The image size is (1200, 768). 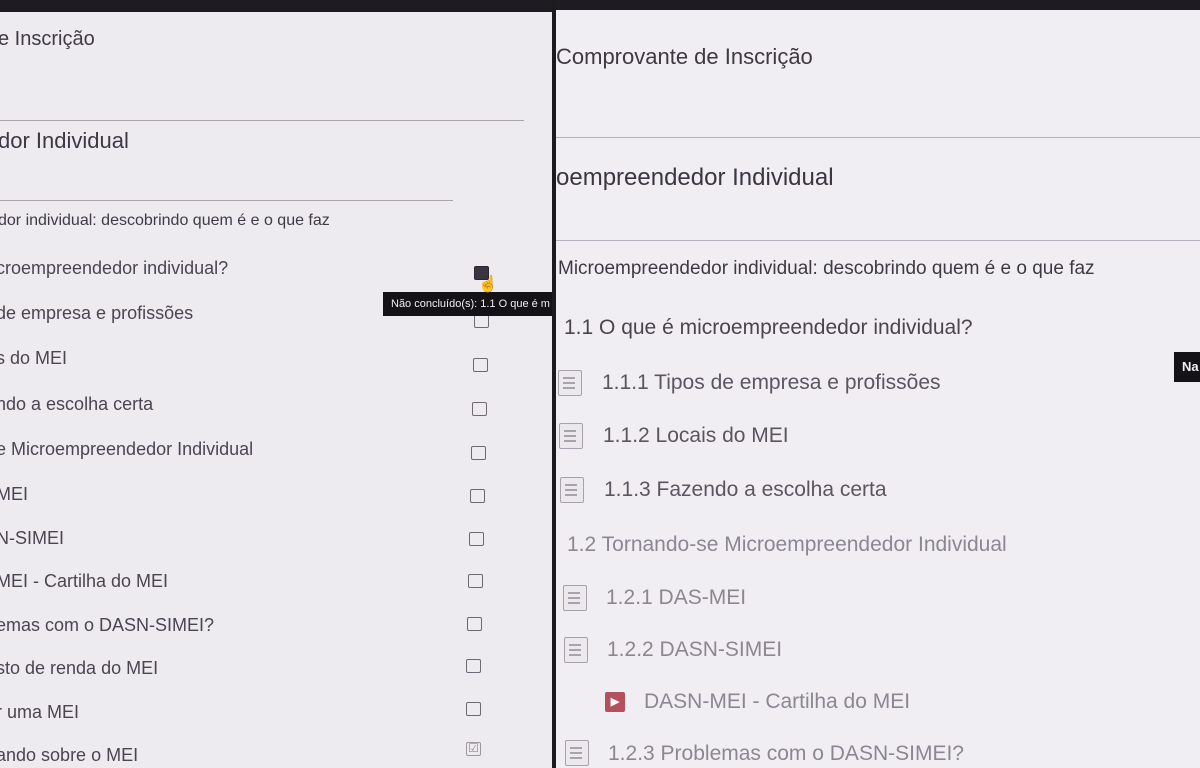 What do you see at coordinates (684, 56) in the screenshot?
I see `page-title: Comprovante de Inscrição` at bounding box center [684, 56].